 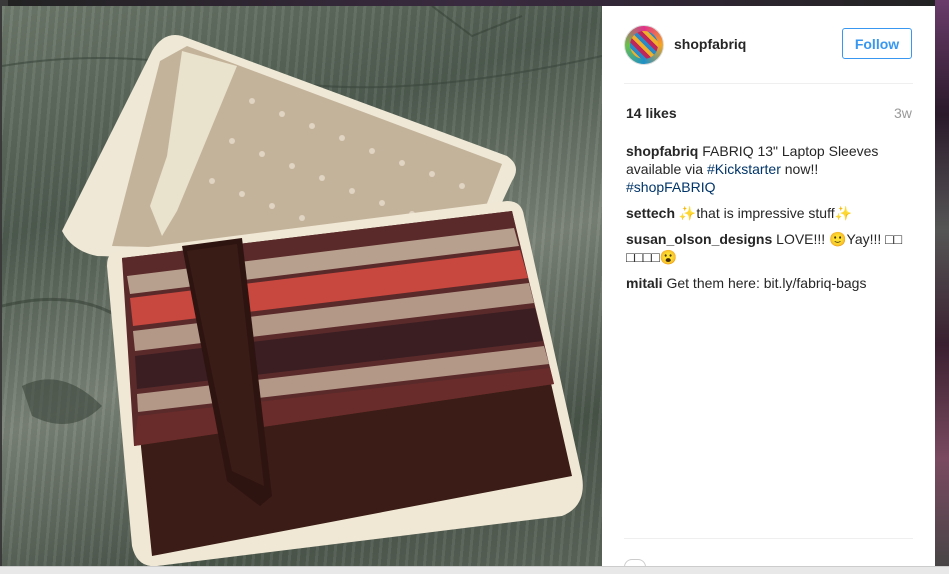 What do you see at coordinates (765, 213) in the screenshot?
I see `comment-text: ✨that is impressive stuff✨` at bounding box center [765, 213].